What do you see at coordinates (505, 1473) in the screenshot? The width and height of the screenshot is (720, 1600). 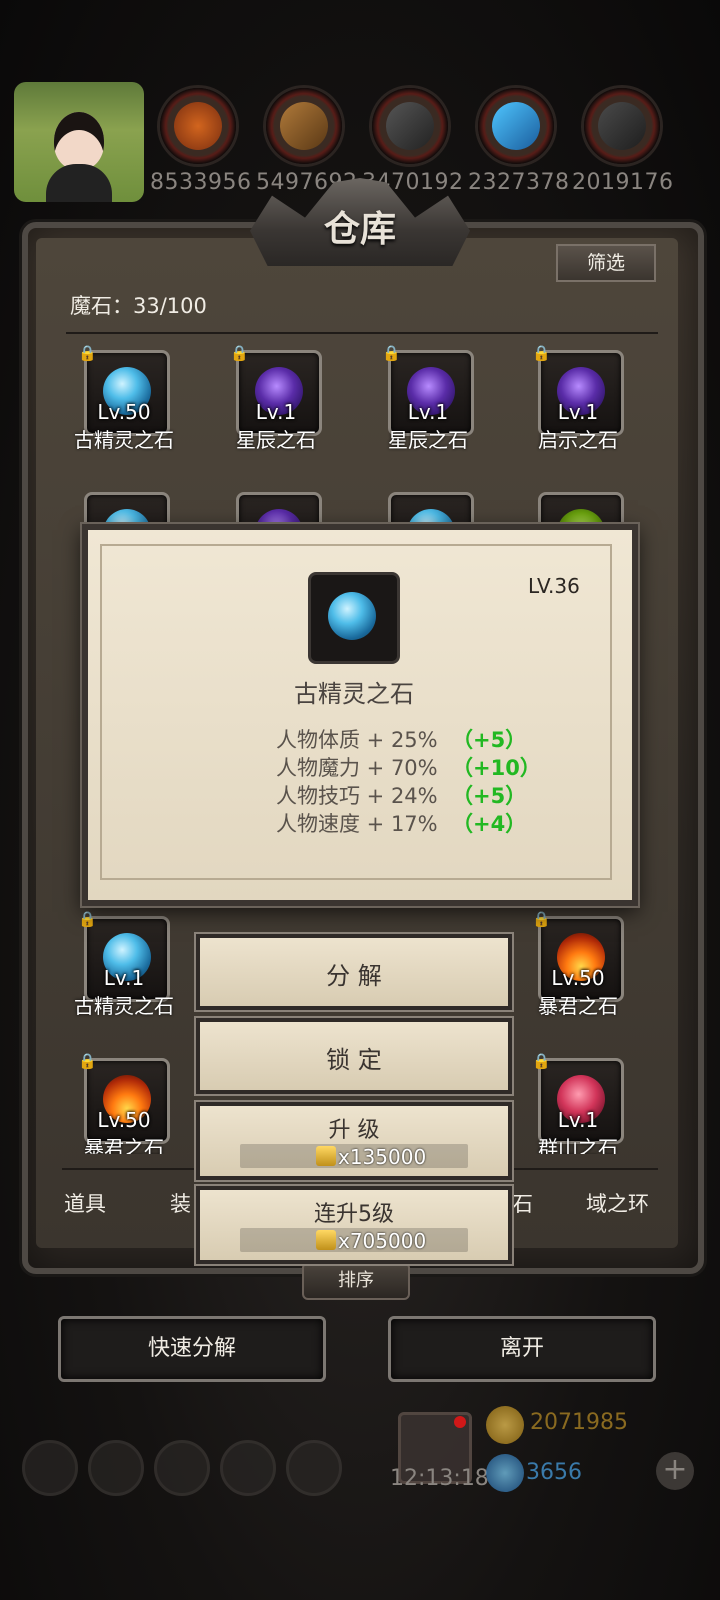 I see `diamond-icon` at bounding box center [505, 1473].